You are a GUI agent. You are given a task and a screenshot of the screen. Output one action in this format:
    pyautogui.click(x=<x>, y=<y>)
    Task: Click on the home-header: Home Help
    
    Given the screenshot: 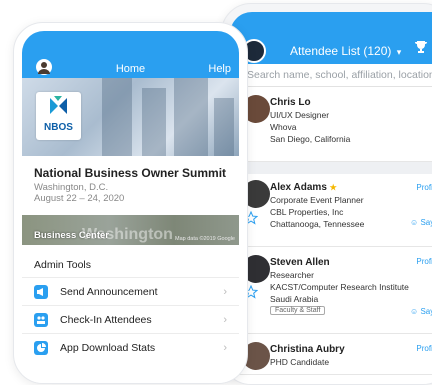 What is the action you would take?
    pyautogui.click(x=130, y=54)
    